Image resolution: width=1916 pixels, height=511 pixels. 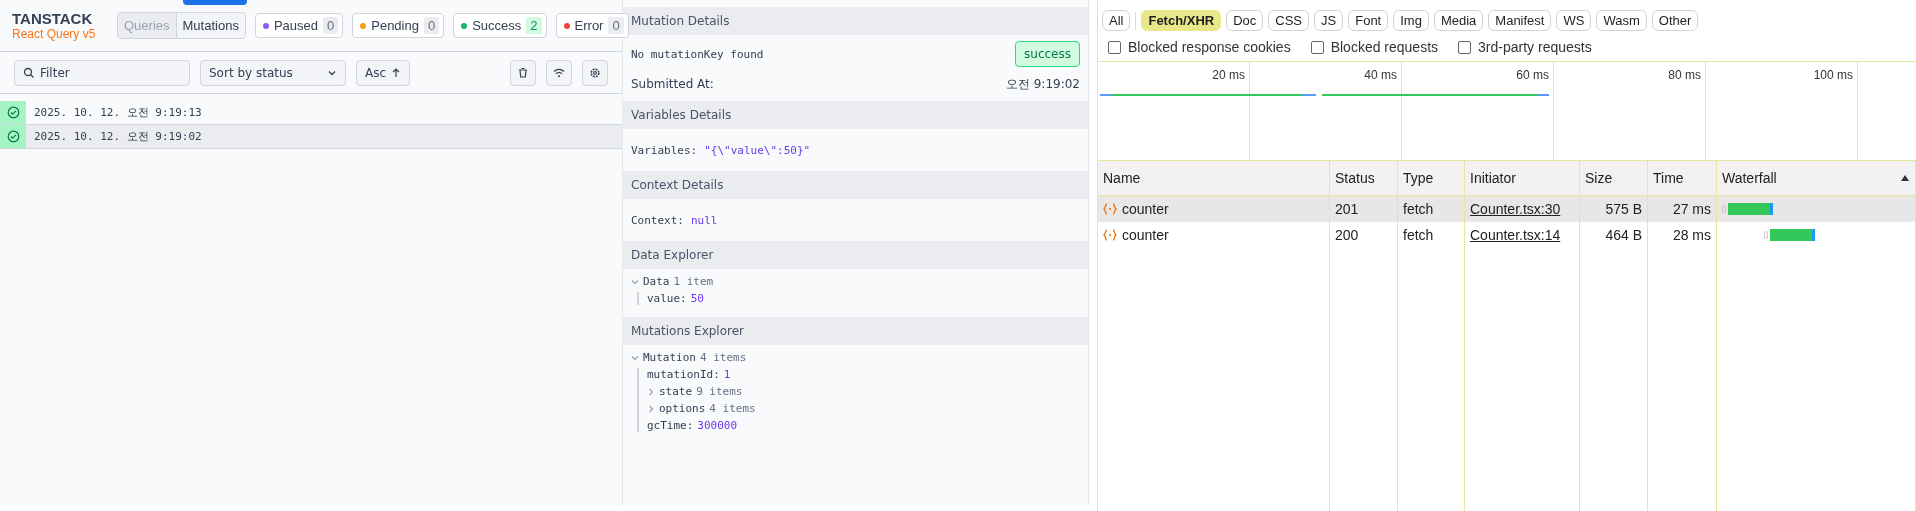 I want to click on submitted-time: 오전 9:19:02, so click(x=1042, y=84).